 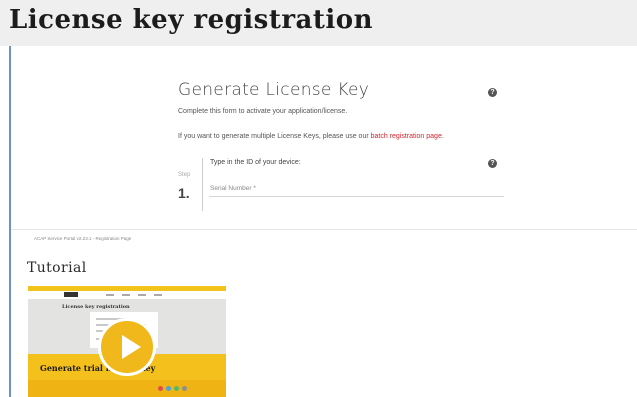 I want to click on form-title: Generate License Key, so click(x=274, y=90).